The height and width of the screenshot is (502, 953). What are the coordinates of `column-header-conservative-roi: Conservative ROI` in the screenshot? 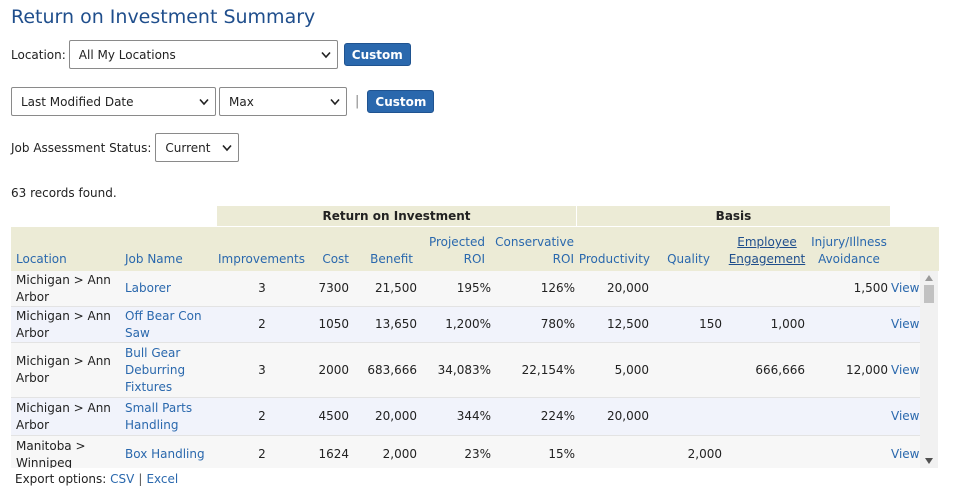 It's located at (530, 249).